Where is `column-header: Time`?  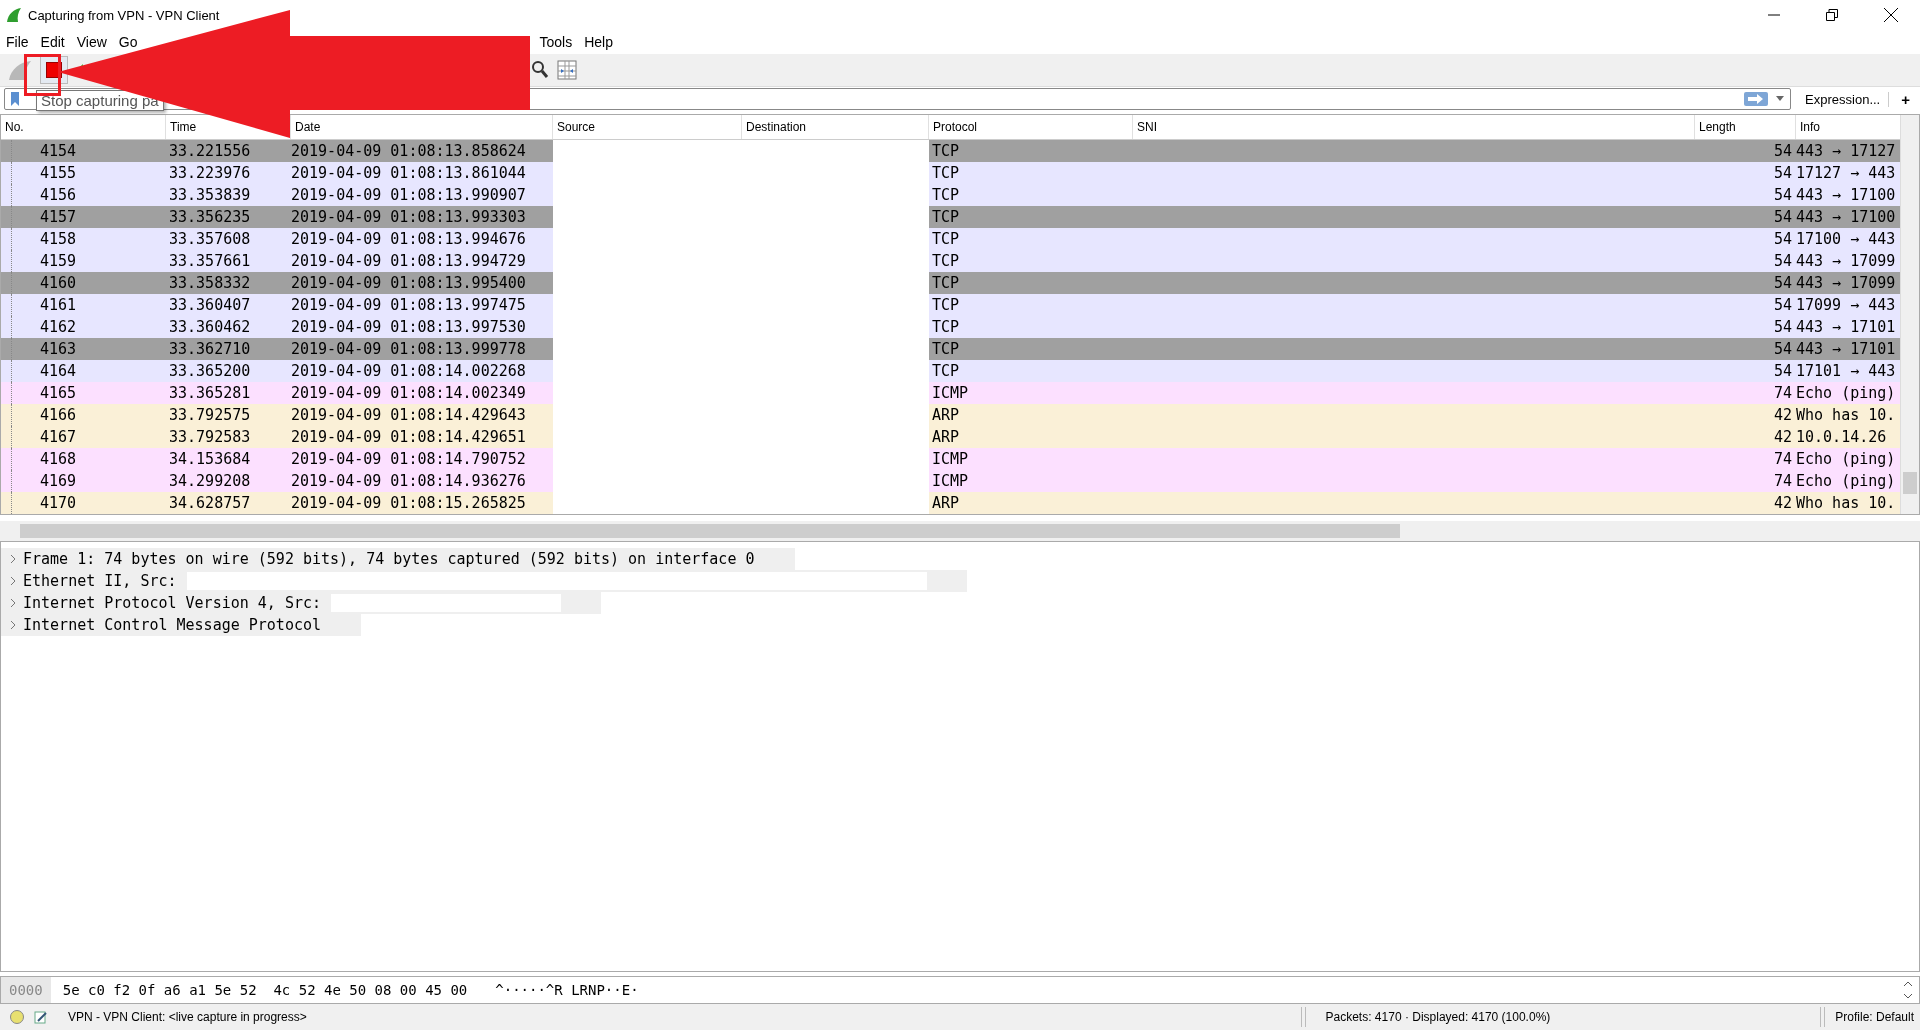
column-header: Time is located at coordinates (183, 127).